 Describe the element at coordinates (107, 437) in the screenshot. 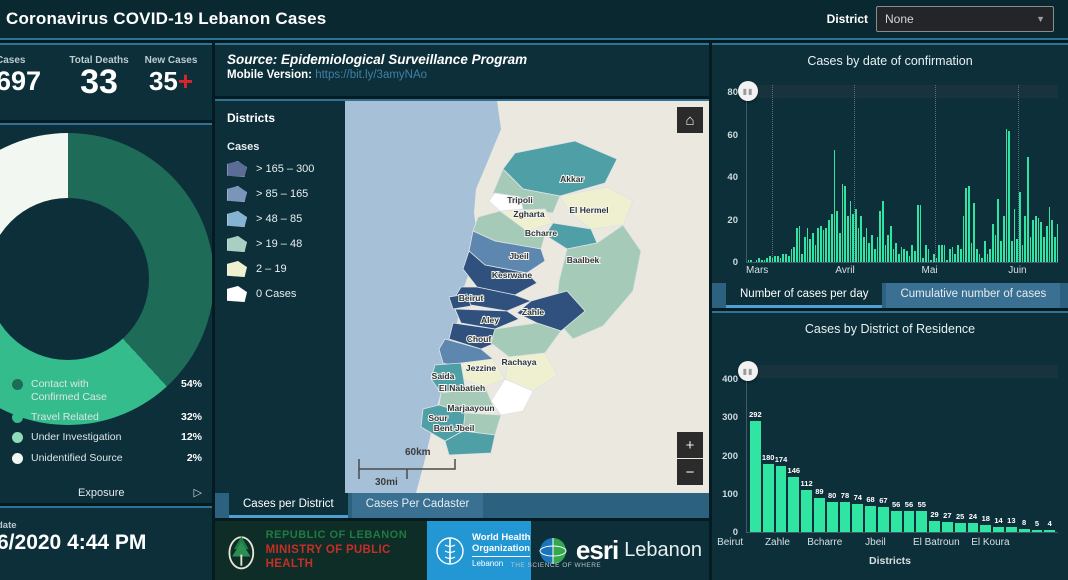

I see `exposure-legend-item: Under Investigation 12%` at that location.